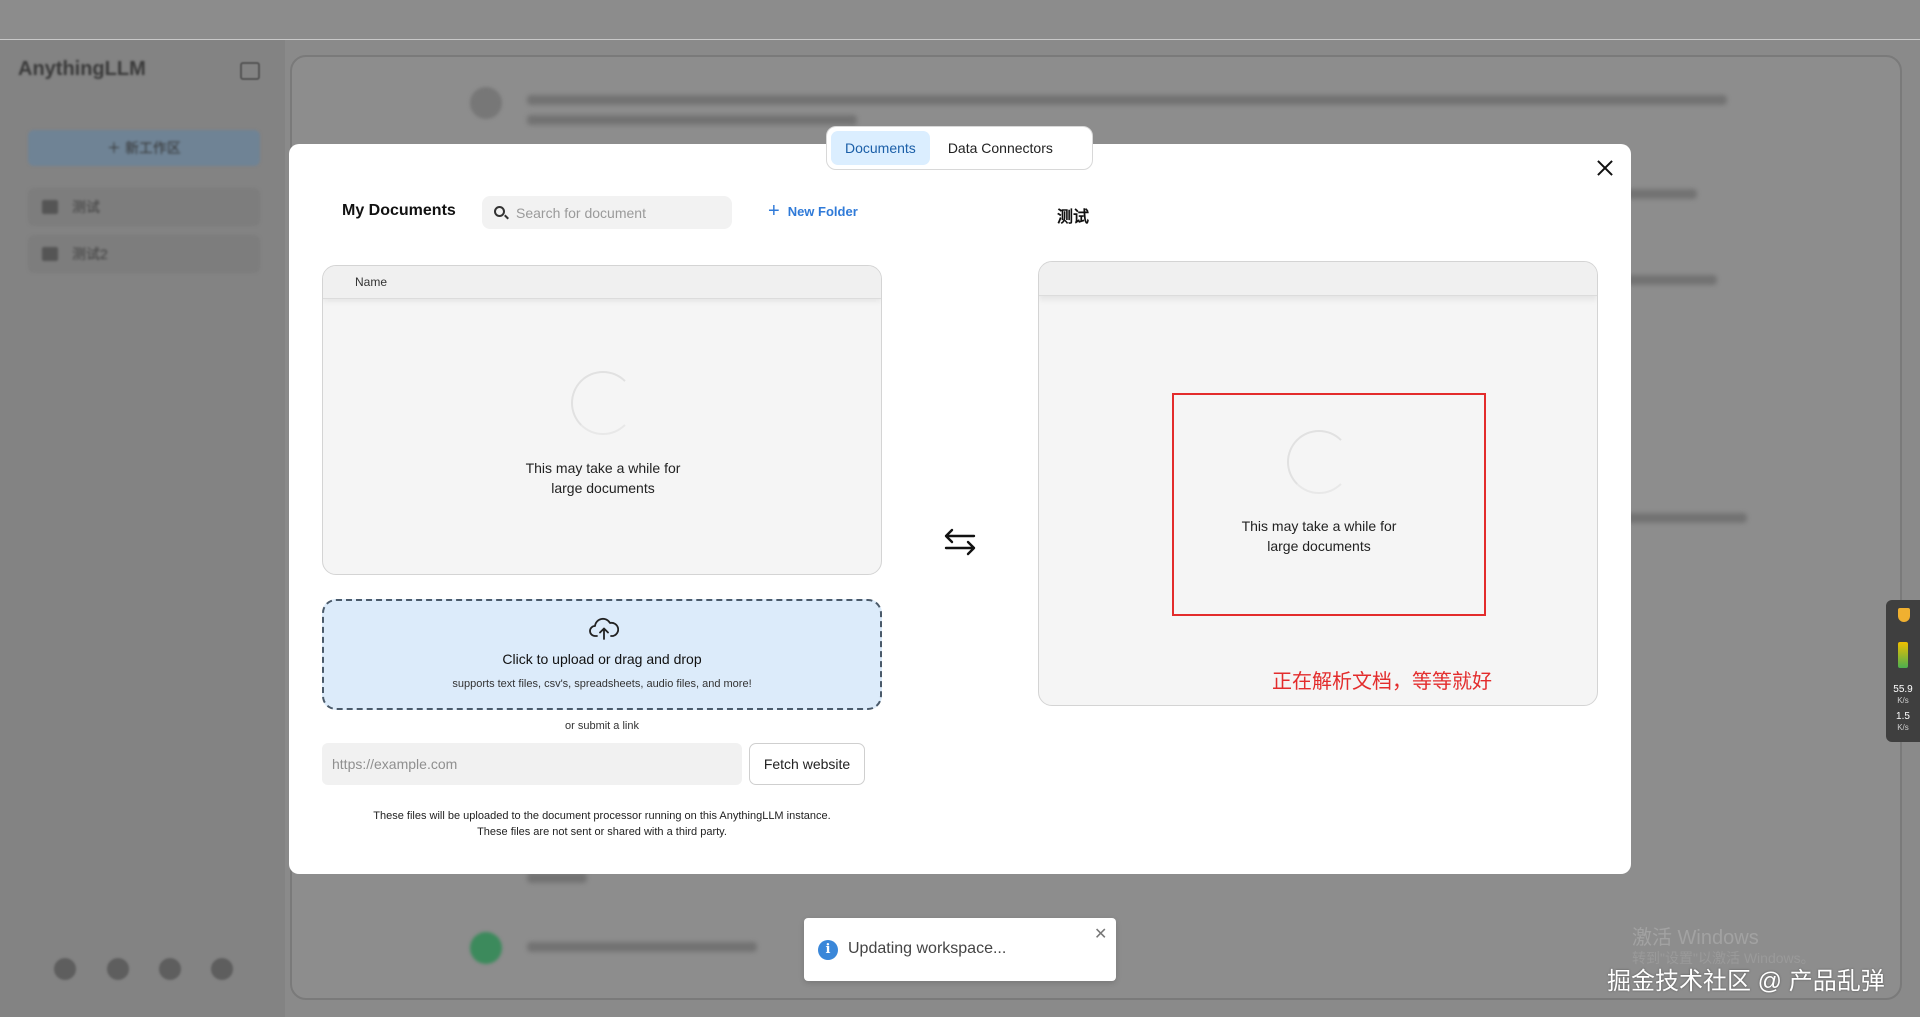  What do you see at coordinates (960, 542) in the screenshot?
I see `move-documents-icon` at bounding box center [960, 542].